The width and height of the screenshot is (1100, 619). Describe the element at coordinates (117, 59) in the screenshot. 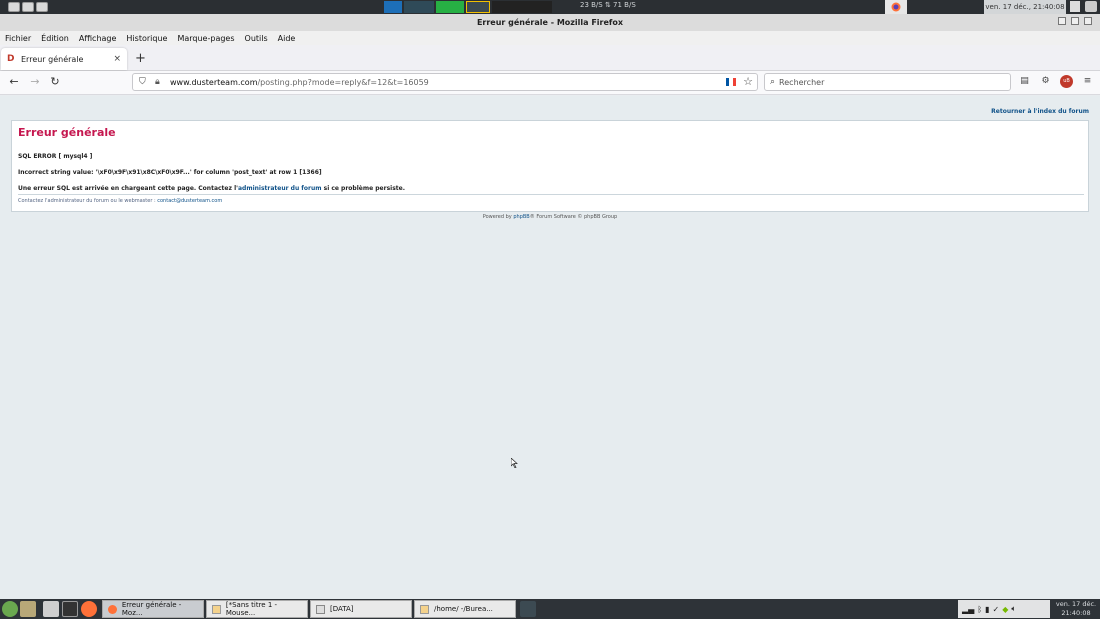

I see `close-tab-icon: ×` at that location.